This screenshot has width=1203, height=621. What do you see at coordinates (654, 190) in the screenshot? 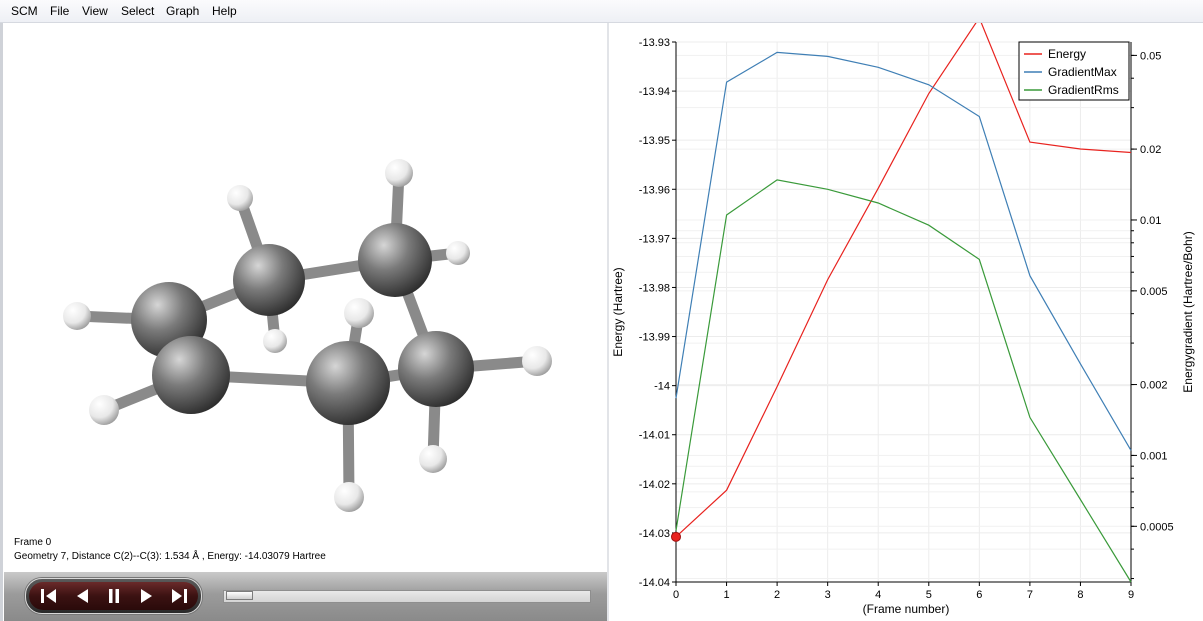
I see `y-left-tick-label: -13.96` at bounding box center [654, 190].